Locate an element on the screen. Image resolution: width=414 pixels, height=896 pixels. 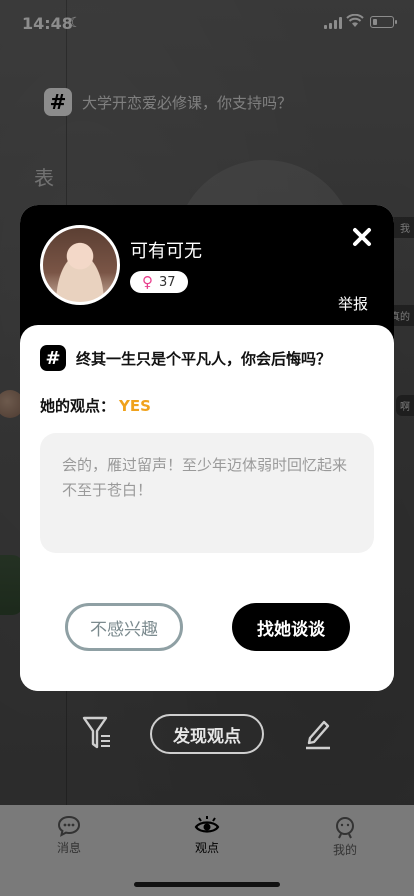
opinion-label: 她的观点： is located at coordinates (78, 406).